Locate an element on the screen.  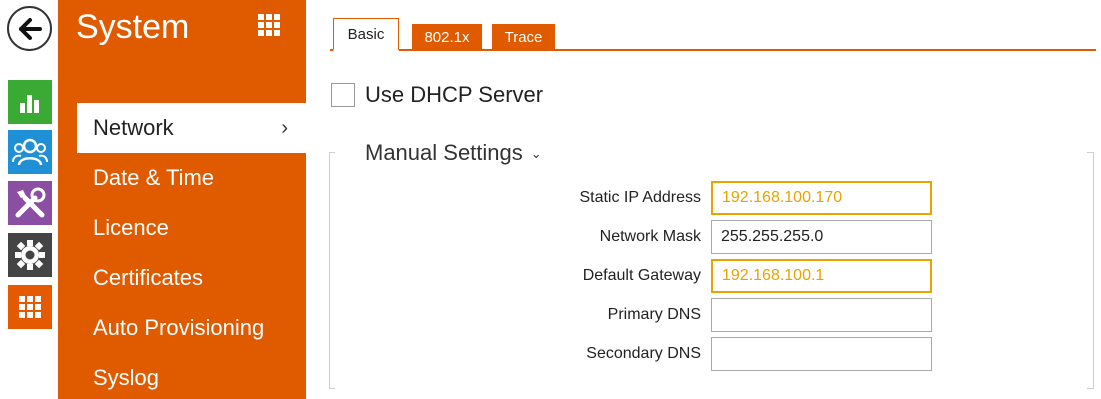
chevron-right-icon: › is located at coordinates (284, 127).